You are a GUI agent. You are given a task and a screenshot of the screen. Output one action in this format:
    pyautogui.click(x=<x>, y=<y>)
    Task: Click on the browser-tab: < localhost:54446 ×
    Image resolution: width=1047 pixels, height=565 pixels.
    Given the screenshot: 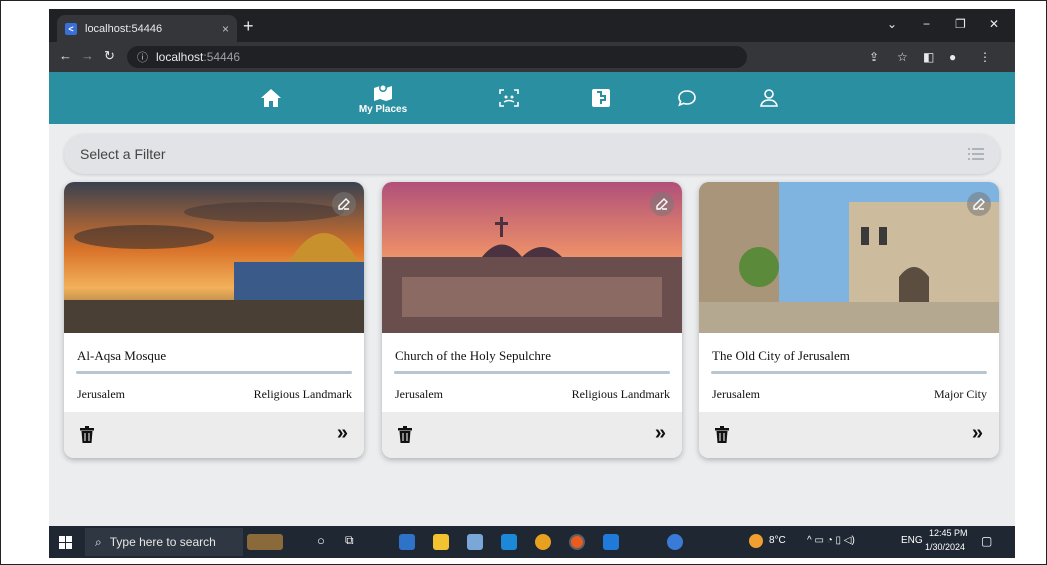 What is the action you would take?
    pyautogui.click(x=147, y=28)
    